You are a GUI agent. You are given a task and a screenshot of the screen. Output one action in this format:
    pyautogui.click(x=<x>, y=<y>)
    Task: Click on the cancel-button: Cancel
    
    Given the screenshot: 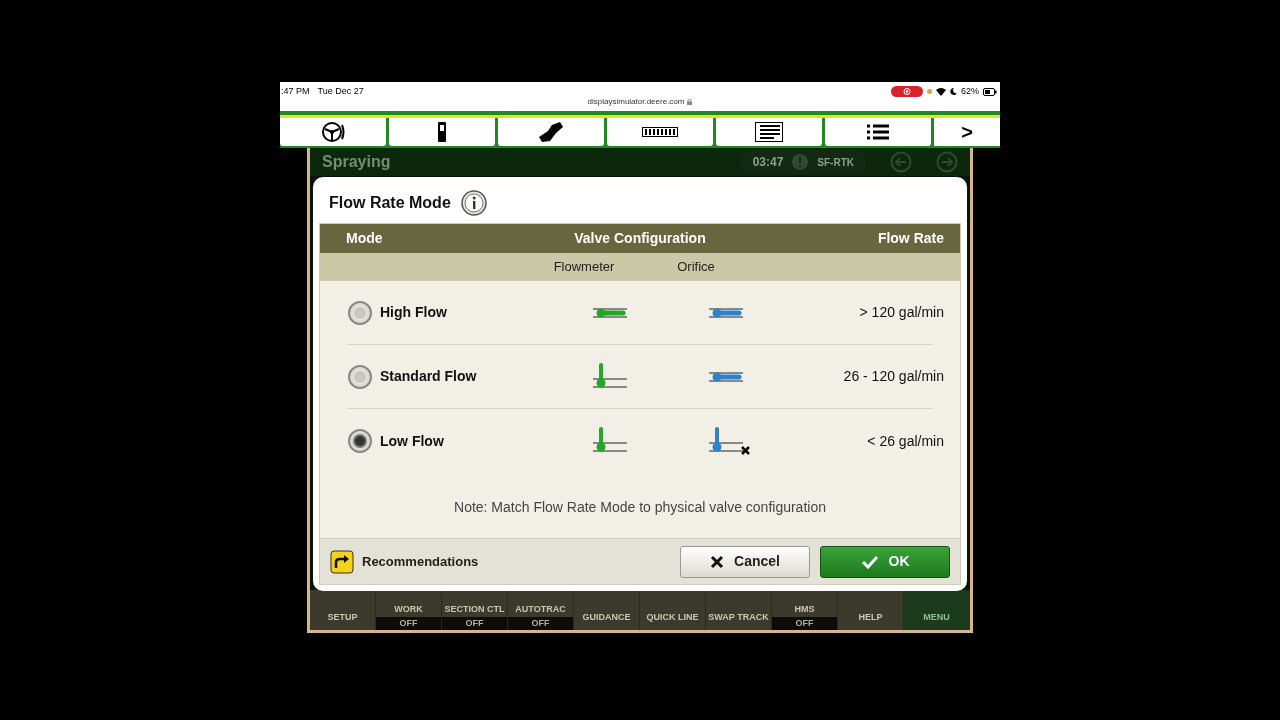 What is the action you would take?
    pyautogui.click(x=745, y=561)
    